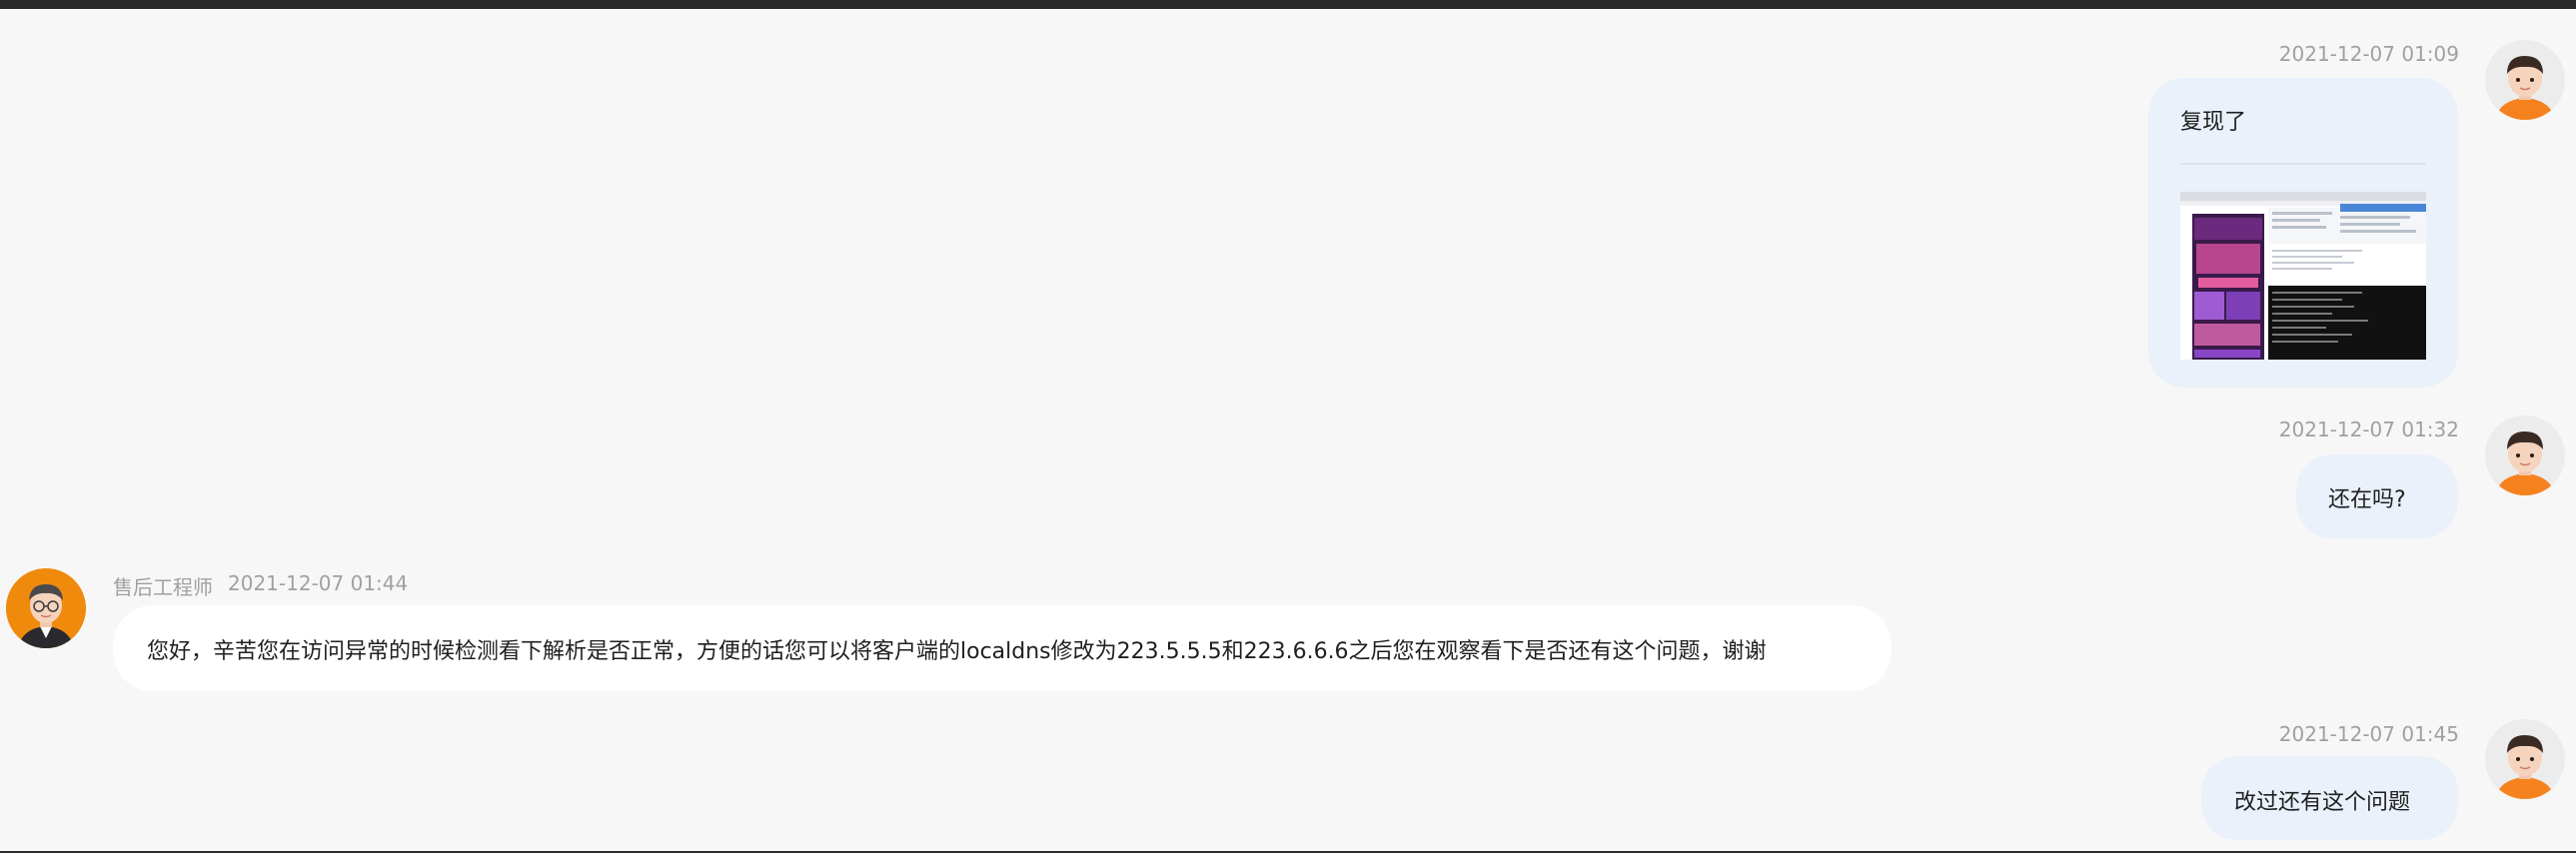 The image size is (2576, 853). What do you see at coordinates (46, 608) in the screenshot?
I see `agent-avatar-icon` at bounding box center [46, 608].